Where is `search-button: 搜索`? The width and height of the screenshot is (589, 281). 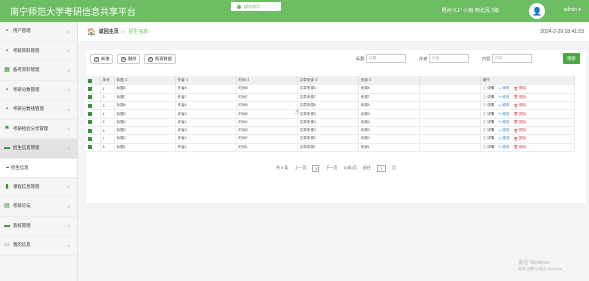
search-button: 搜索 is located at coordinates (571, 58).